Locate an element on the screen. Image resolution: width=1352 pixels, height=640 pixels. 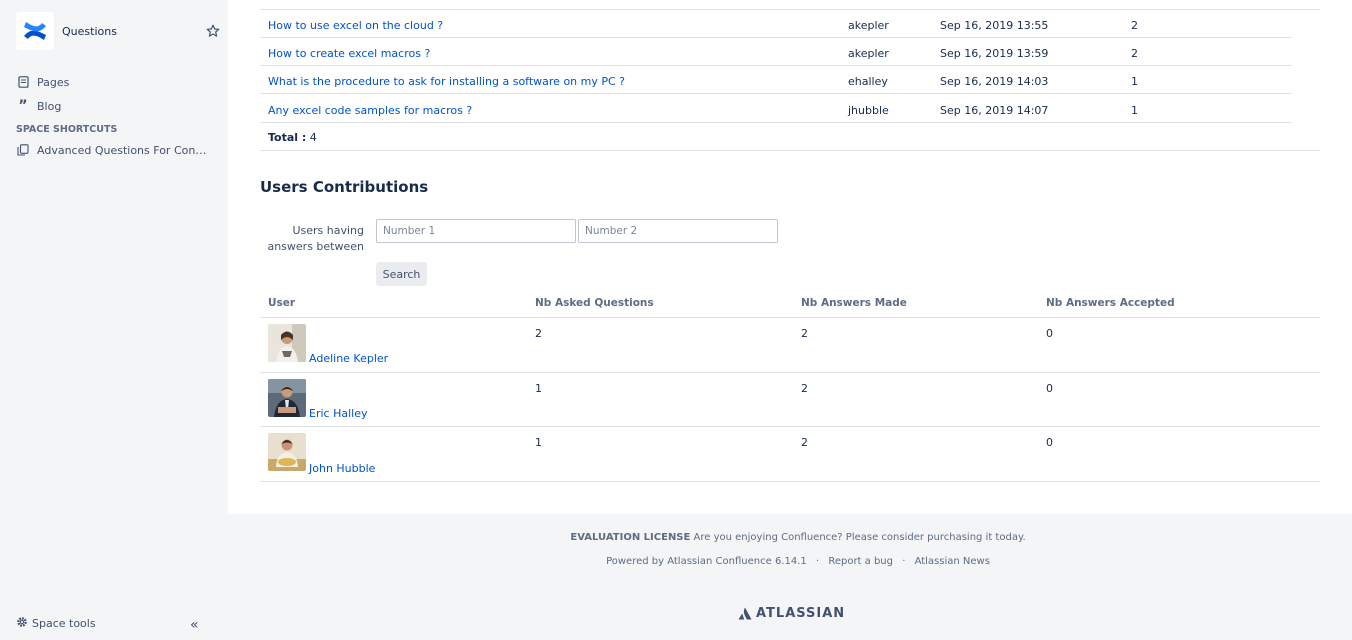
total-text: Total : 4 is located at coordinates (292, 137).